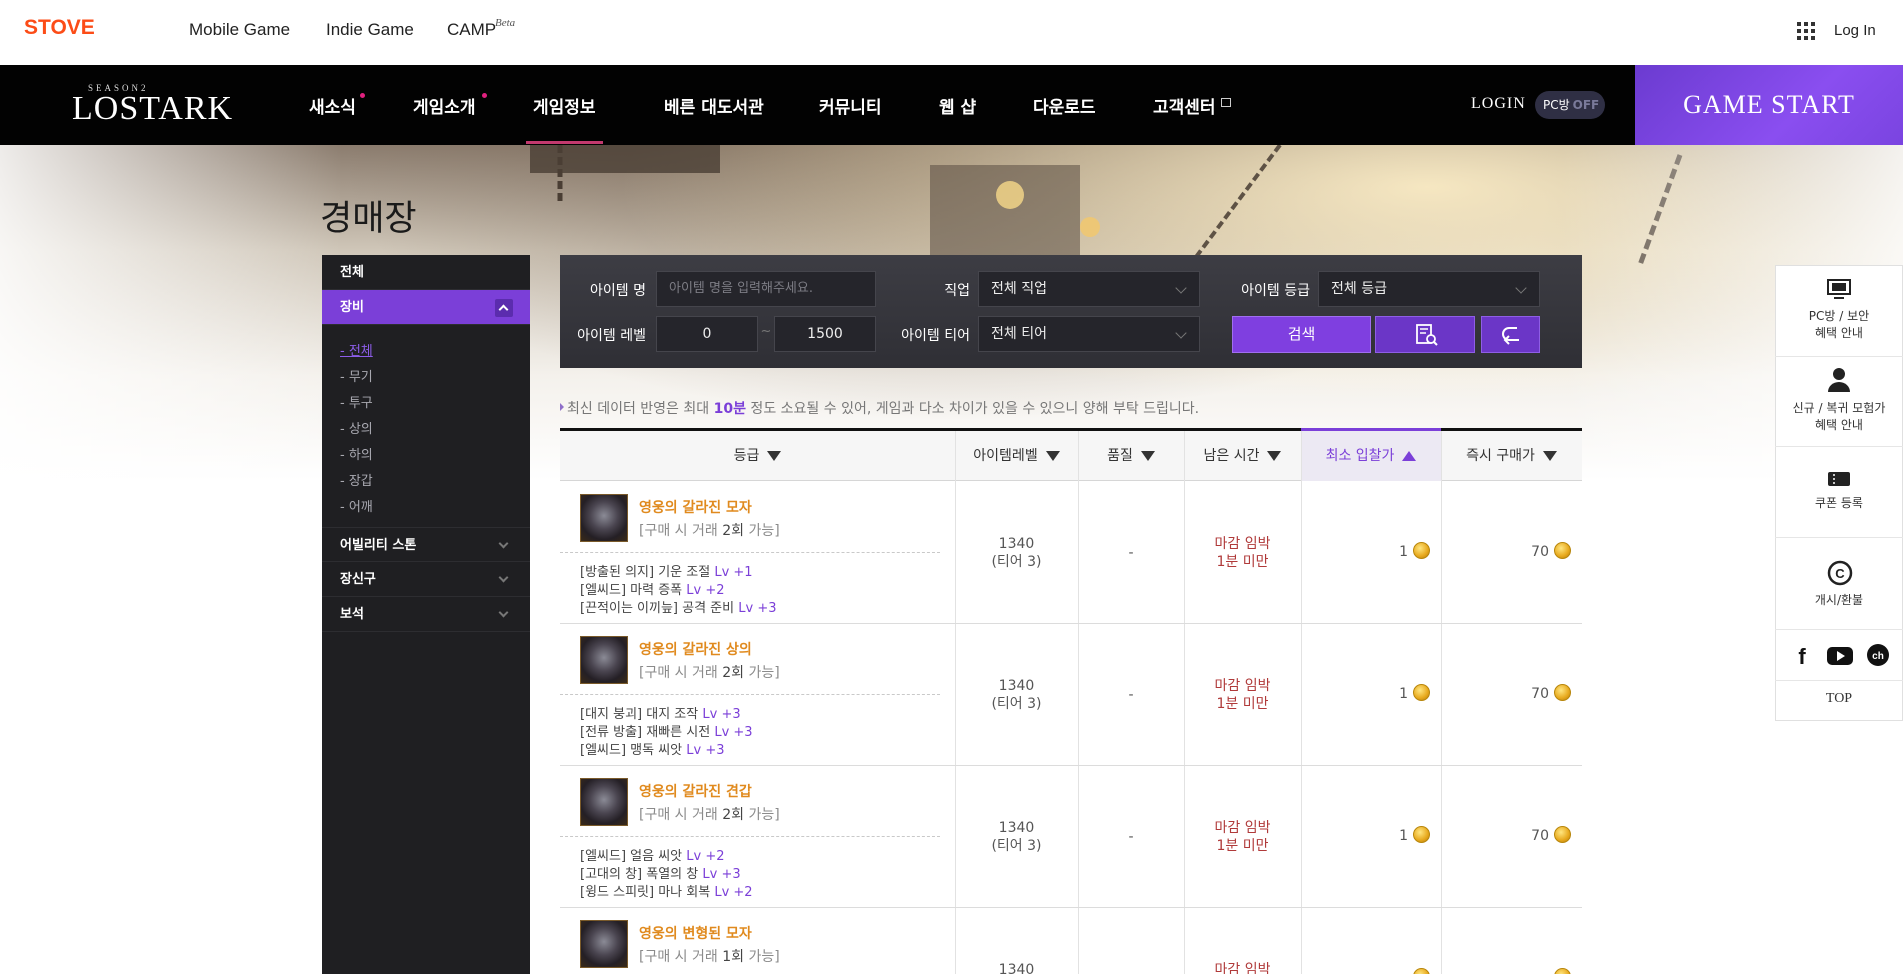 This screenshot has height=974, width=1903. I want to click on chest-armor-item-icon, so click(604, 660).